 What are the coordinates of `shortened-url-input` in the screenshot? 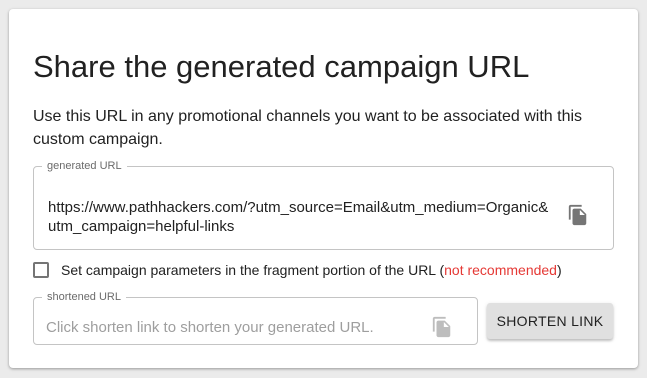 It's located at (233, 327).